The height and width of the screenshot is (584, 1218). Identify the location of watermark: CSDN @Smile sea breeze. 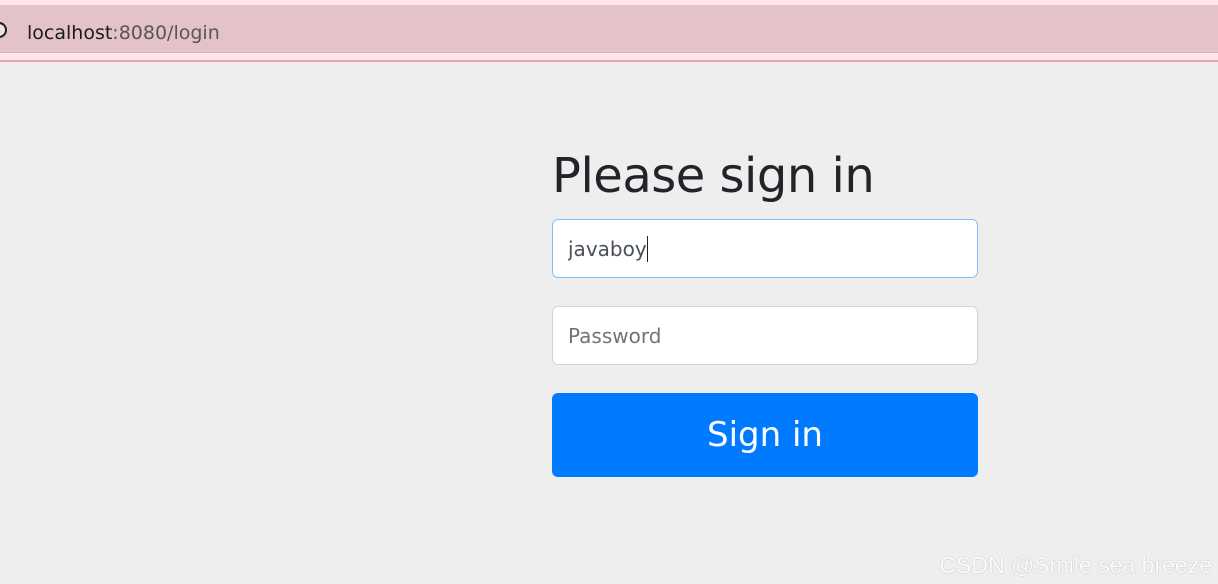
(1075, 565).